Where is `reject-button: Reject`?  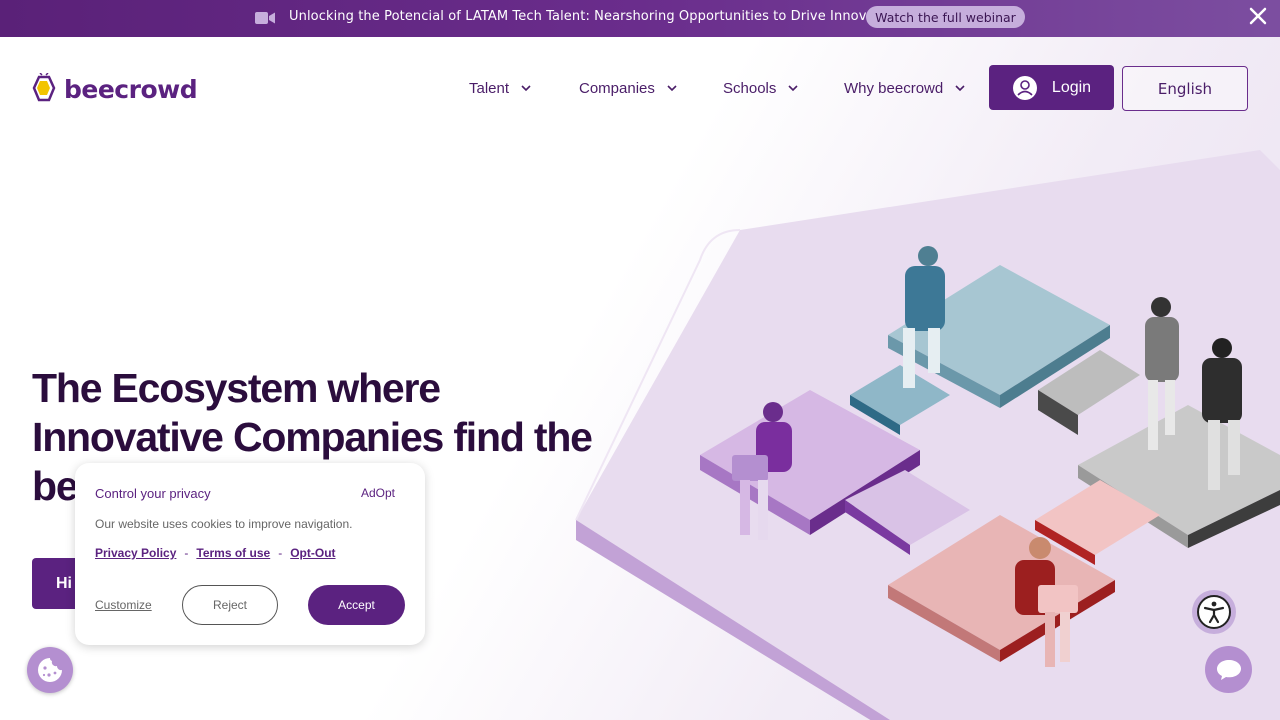 reject-button: Reject is located at coordinates (230, 605).